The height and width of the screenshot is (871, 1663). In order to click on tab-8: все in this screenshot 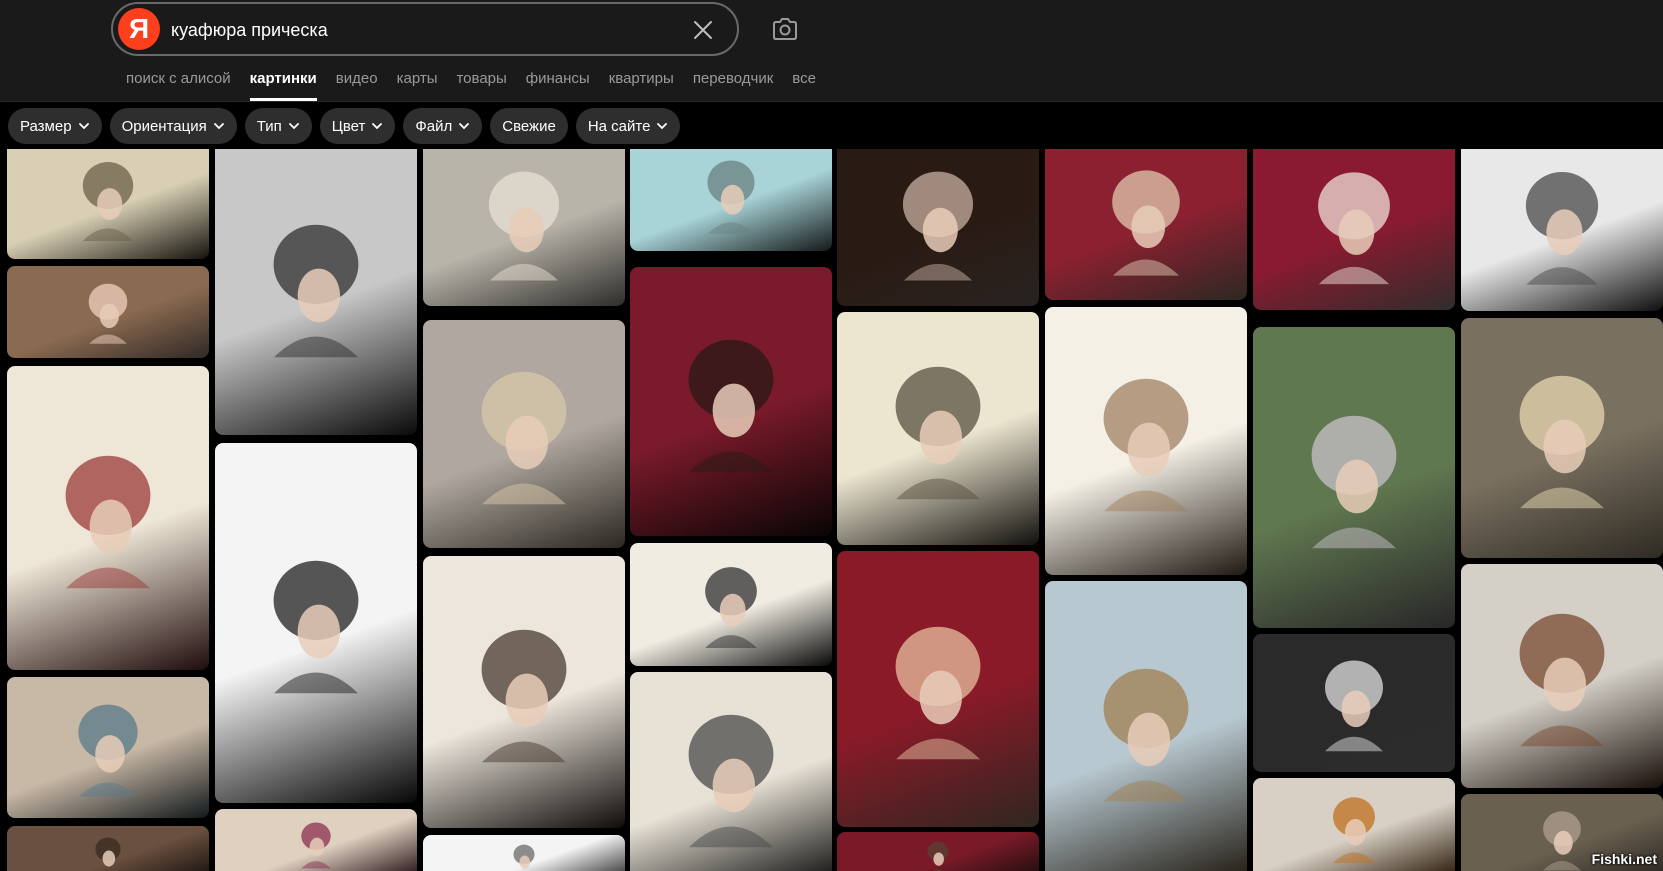, I will do `click(804, 85)`.